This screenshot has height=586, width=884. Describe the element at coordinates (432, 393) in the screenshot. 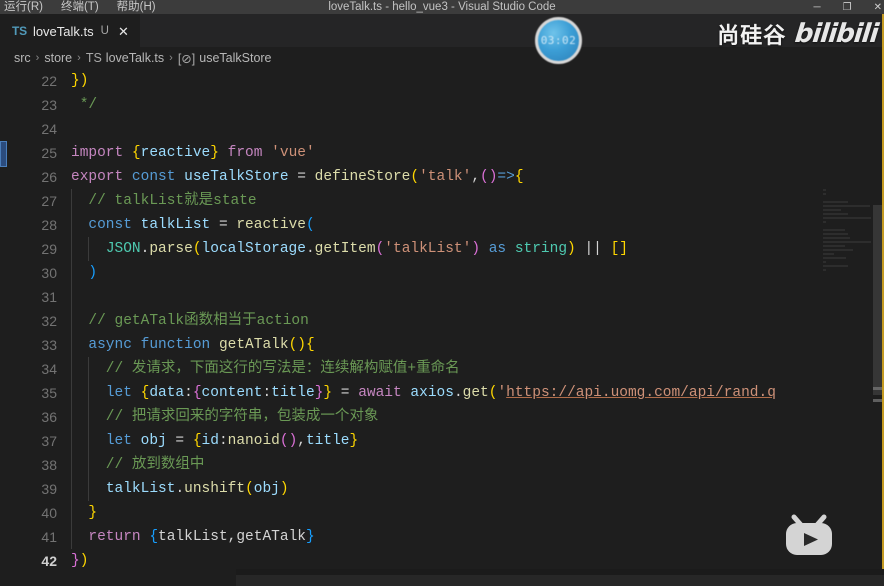

I see `code-token: axios` at that location.